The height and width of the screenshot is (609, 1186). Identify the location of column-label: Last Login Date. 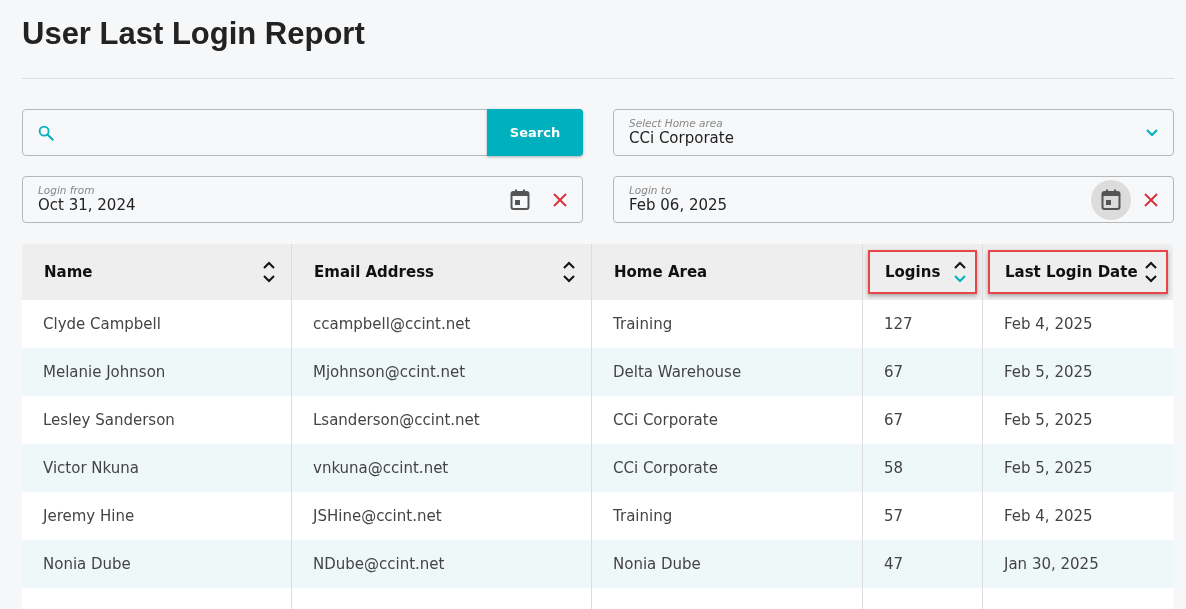
(1071, 272).